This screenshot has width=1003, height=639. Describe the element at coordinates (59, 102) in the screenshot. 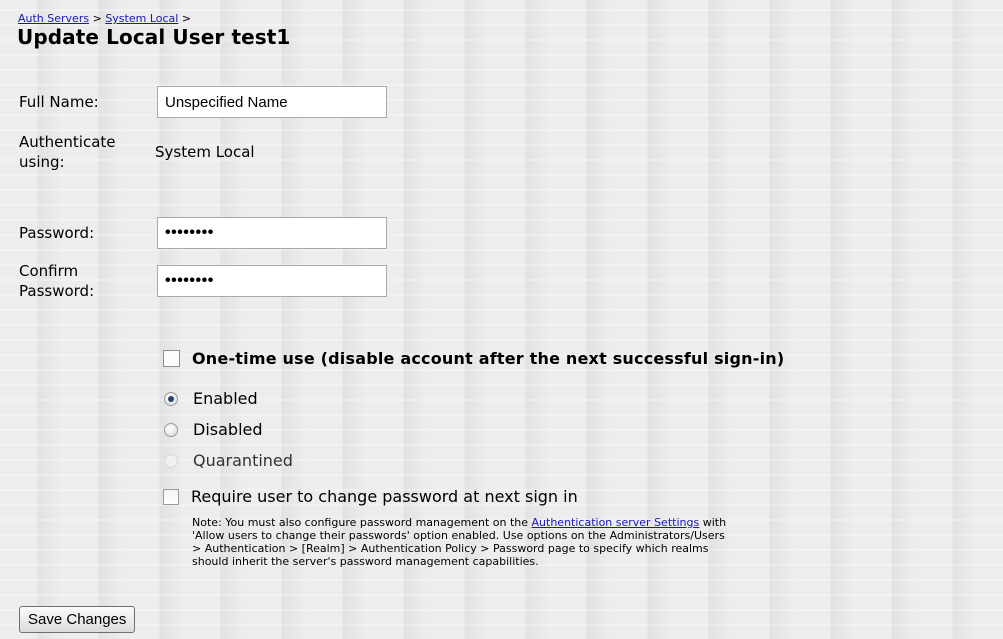

I see `full-name-label: Full Name:` at that location.